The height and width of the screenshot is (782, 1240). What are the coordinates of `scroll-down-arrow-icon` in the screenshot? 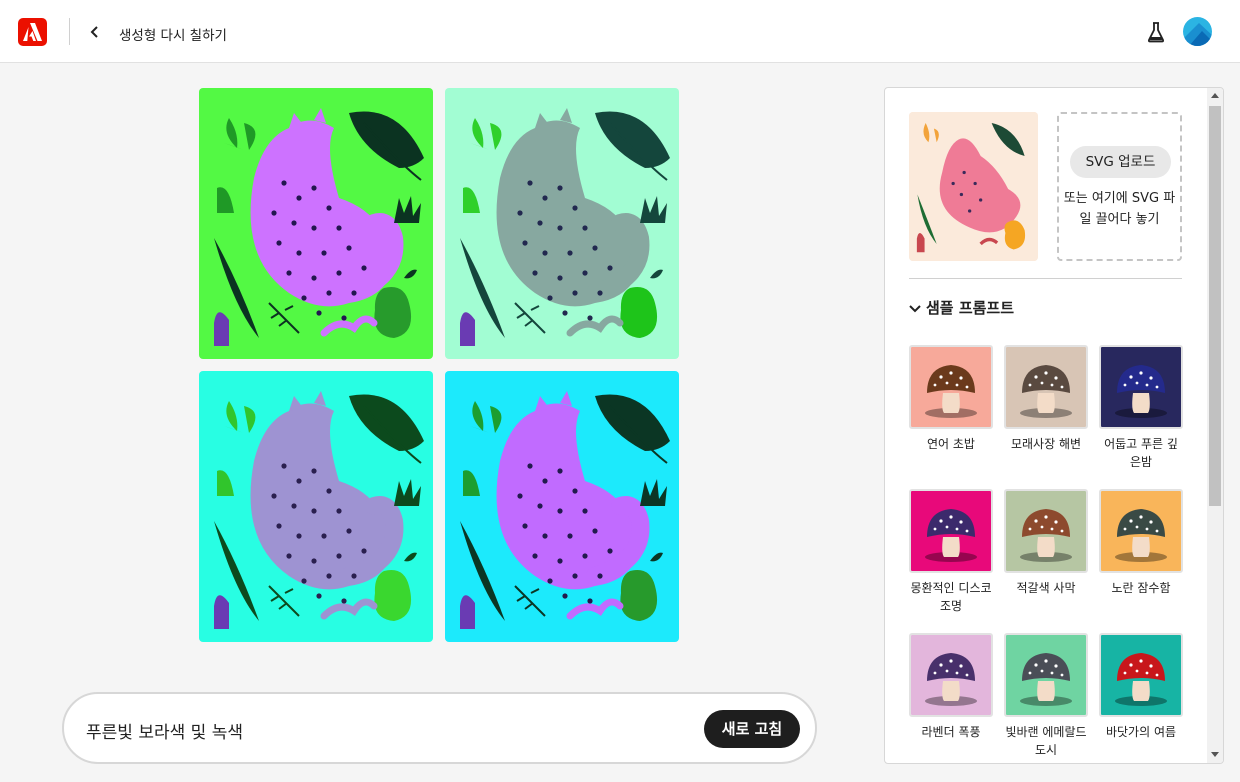 It's located at (1215, 754).